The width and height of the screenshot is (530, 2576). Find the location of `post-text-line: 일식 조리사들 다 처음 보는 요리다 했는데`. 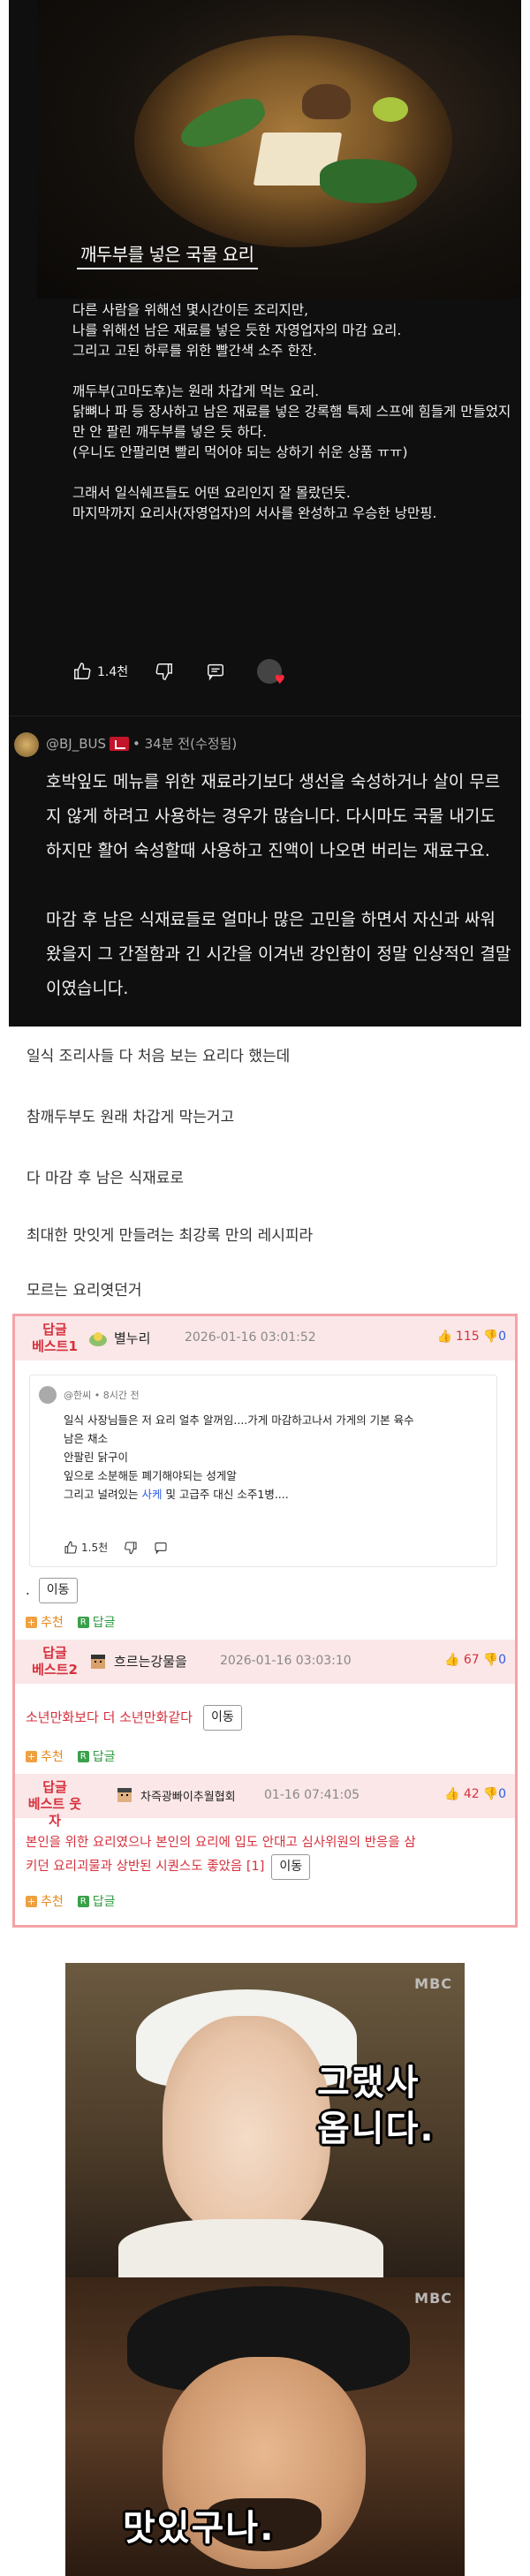

post-text-line: 일식 조리사들 다 처음 보는 요리다 했는데 is located at coordinates (158, 1056).